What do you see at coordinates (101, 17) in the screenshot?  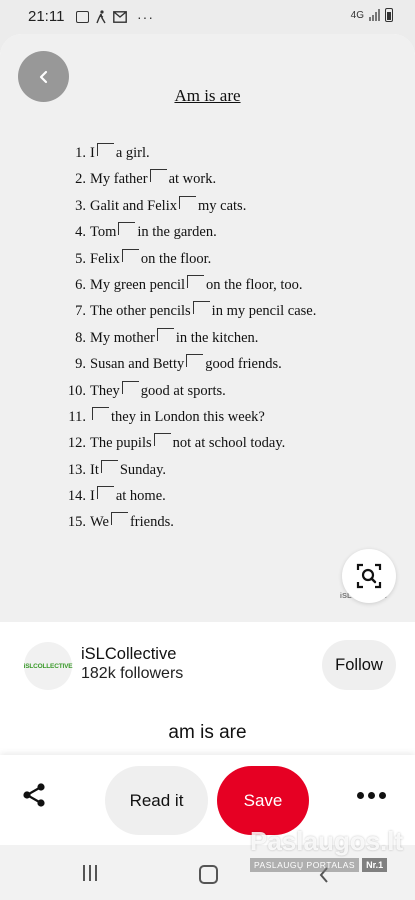 I see `walking-icon` at bounding box center [101, 17].